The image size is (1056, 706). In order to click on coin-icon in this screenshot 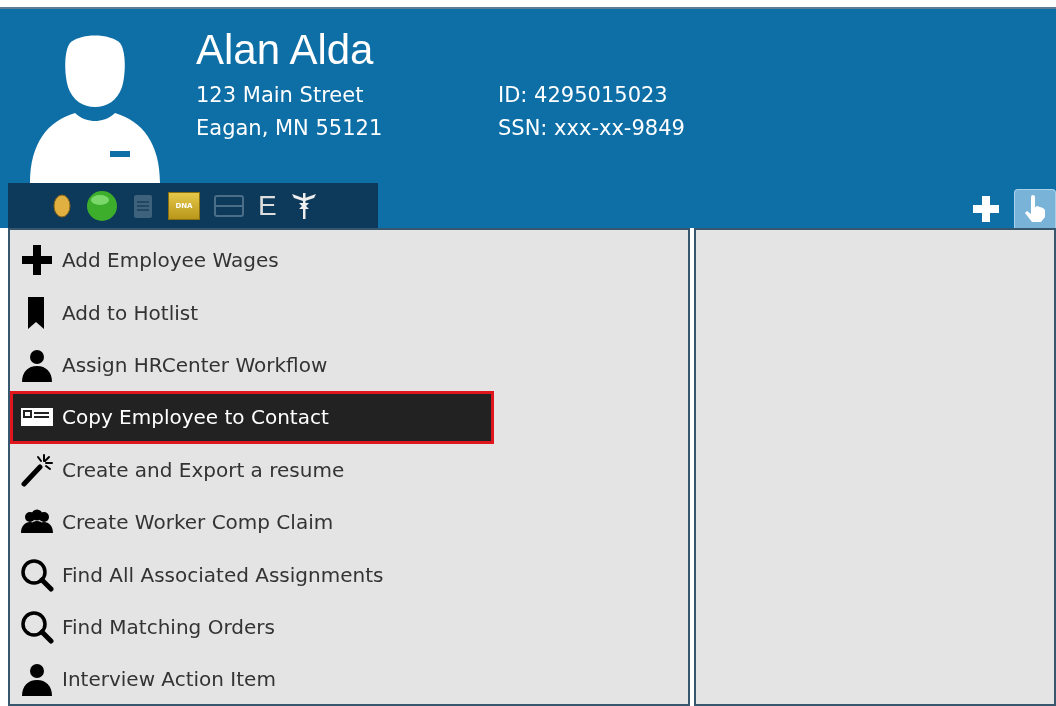, I will do `click(62, 205)`.